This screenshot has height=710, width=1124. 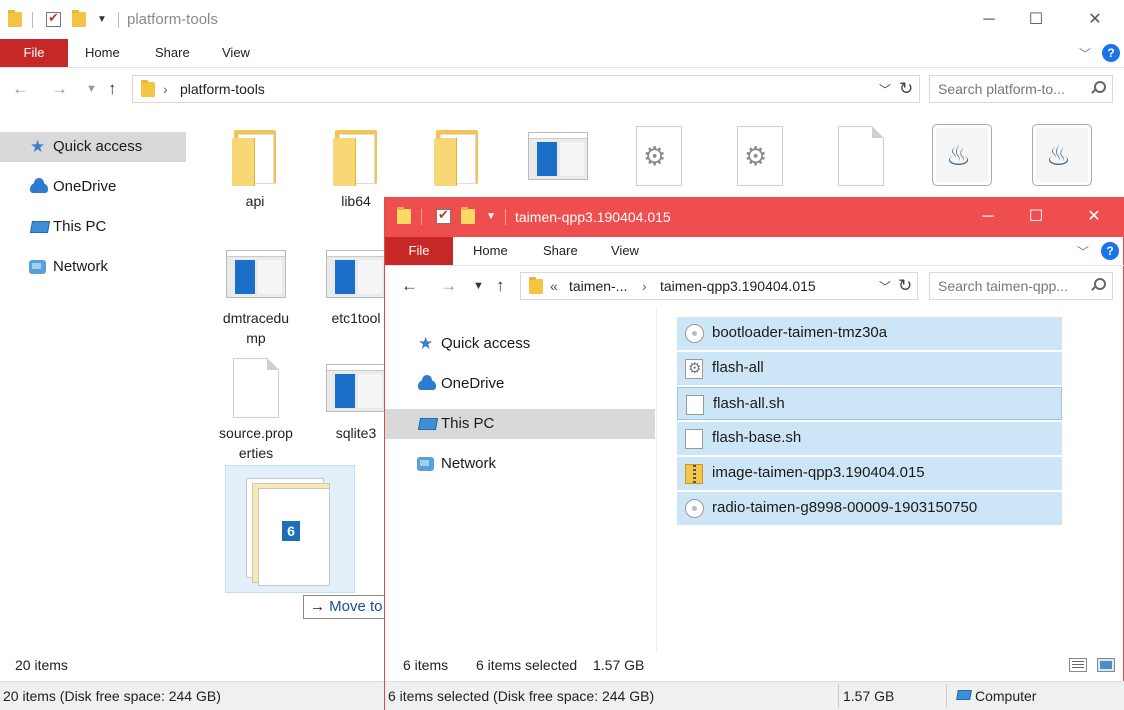 What do you see at coordinates (738, 286) in the screenshot?
I see `breadcrumb-current: taimen-qpp3.190404.015` at bounding box center [738, 286].